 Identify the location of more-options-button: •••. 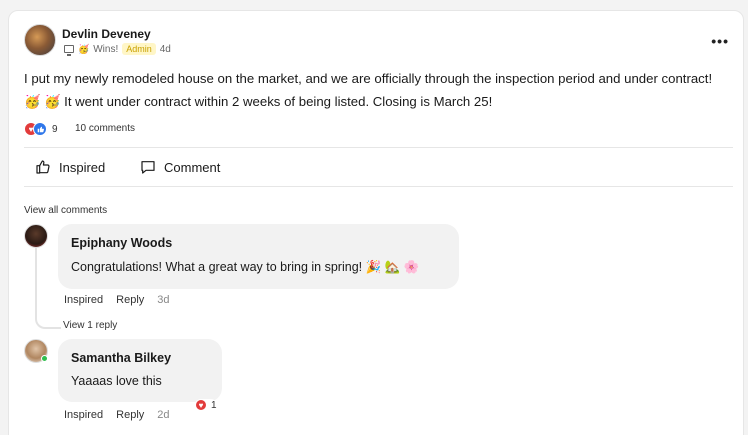
(720, 41).